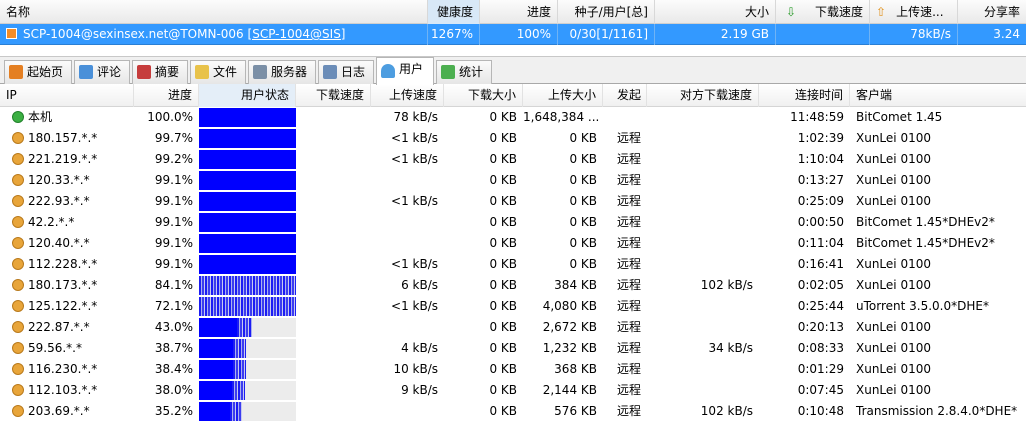  What do you see at coordinates (569, 306) in the screenshot?
I see `peer-ul-size: 4,080 KB` at bounding box center [569, 306].